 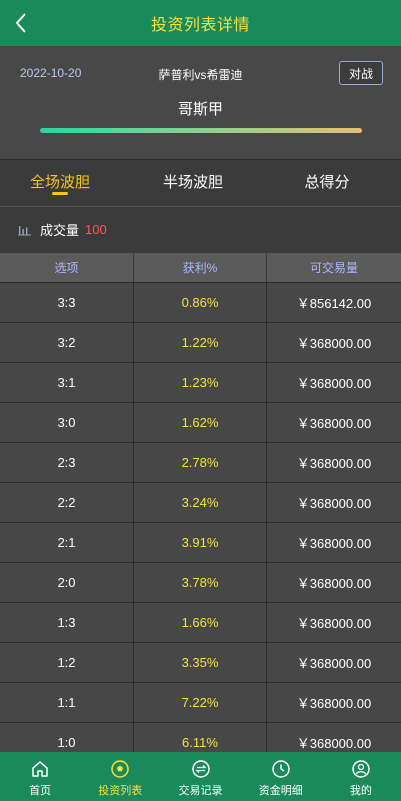 I want to click on profit-cell: 7.22%, so click(x=200, y=702).